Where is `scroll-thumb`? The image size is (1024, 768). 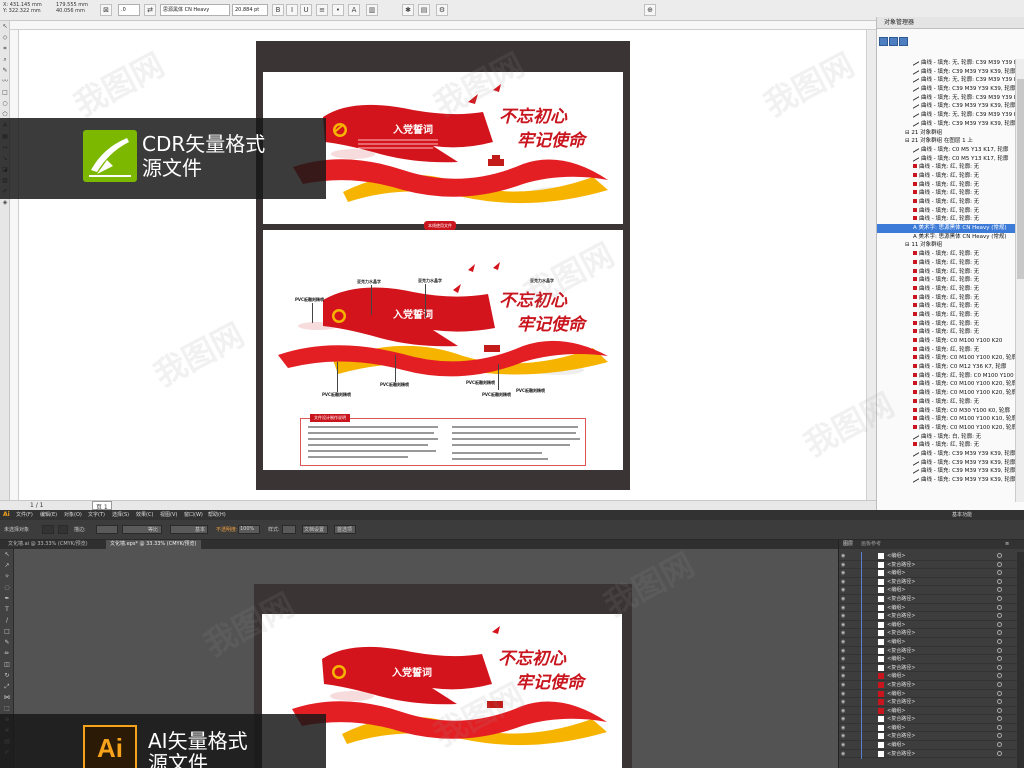
scroll-thumb is located at coordinates (1020, 179).